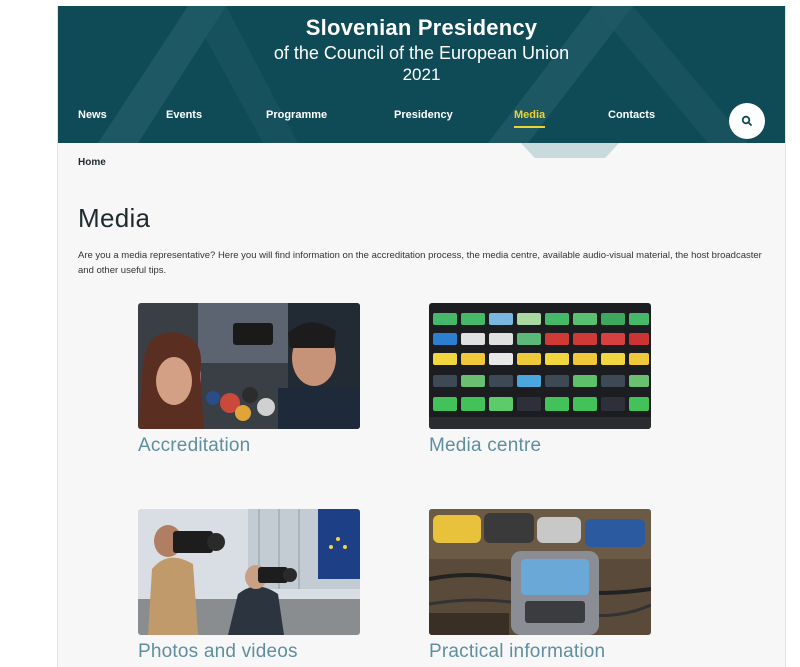 Image resolution: width=800 pixels, height=667 pixels. I want to click on breadcrumb-home: Home, so click(92, 162).